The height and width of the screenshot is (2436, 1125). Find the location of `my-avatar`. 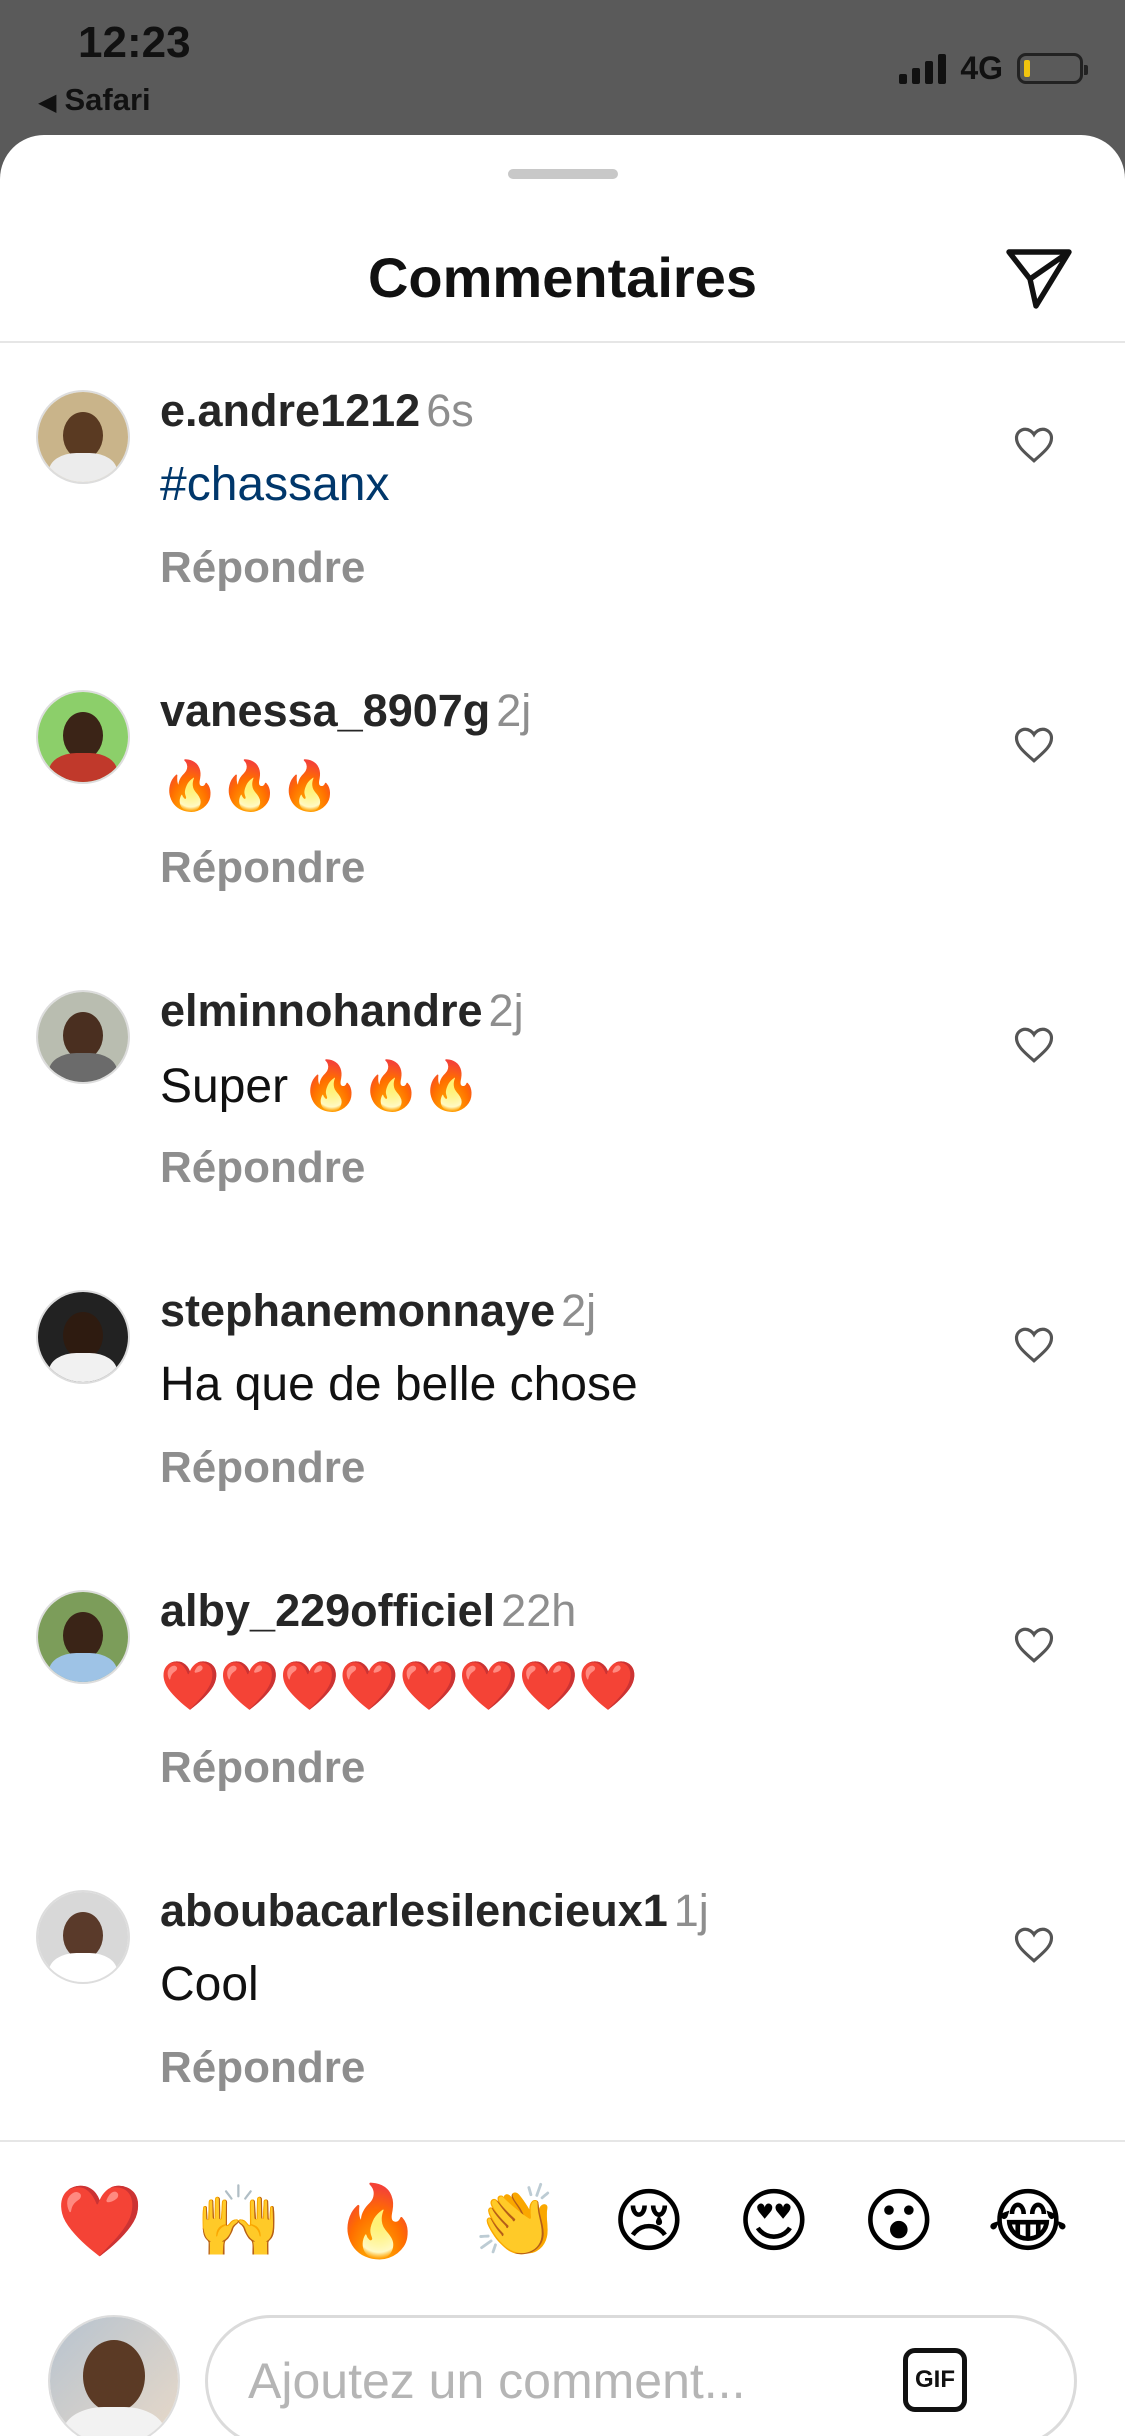

my-avatar is located at coordinates (114, 2375).